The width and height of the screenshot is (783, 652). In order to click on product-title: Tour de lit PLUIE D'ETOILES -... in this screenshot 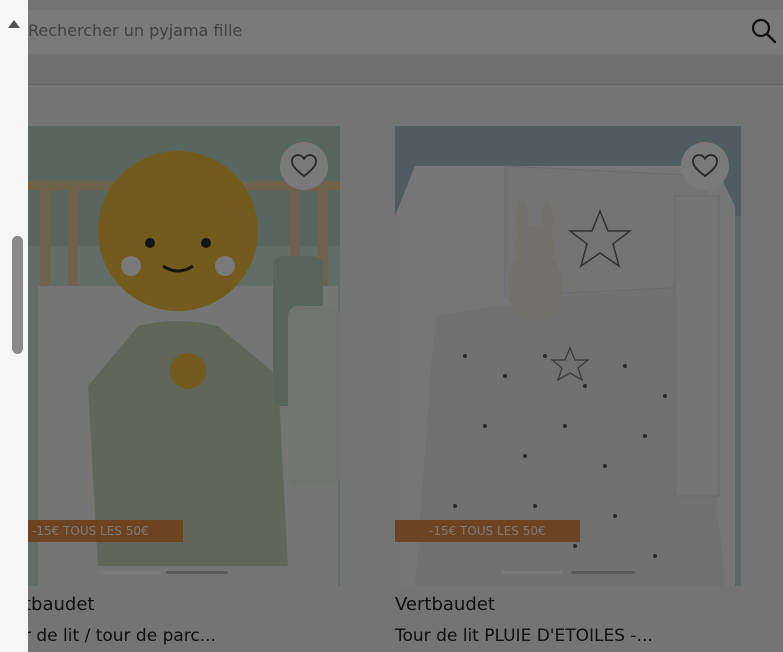, I will do `click(524, 636)`.